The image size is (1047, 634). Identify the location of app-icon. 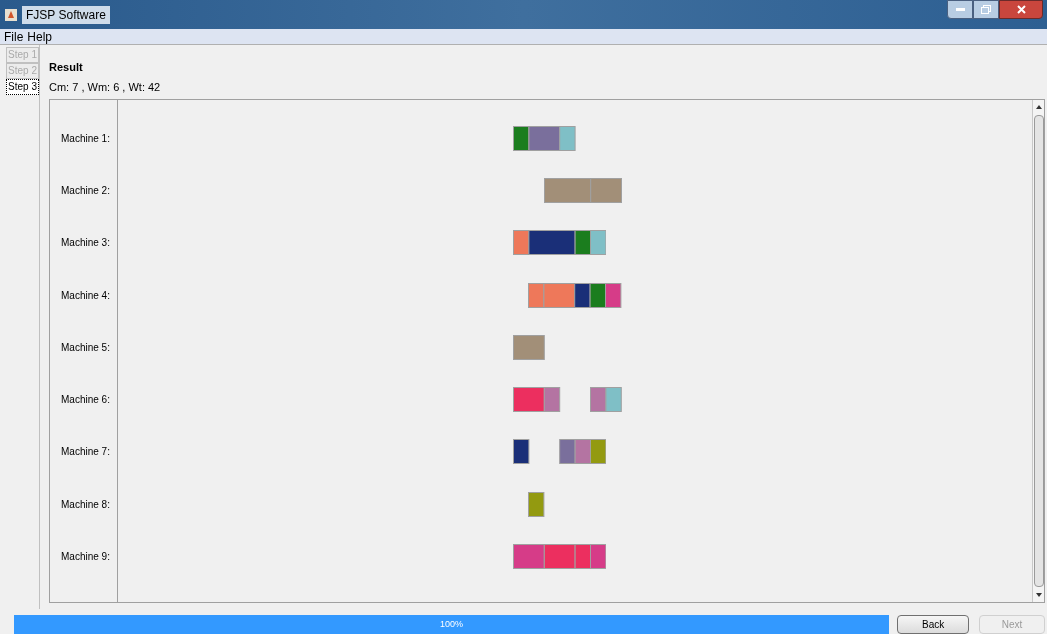
(11, 14).